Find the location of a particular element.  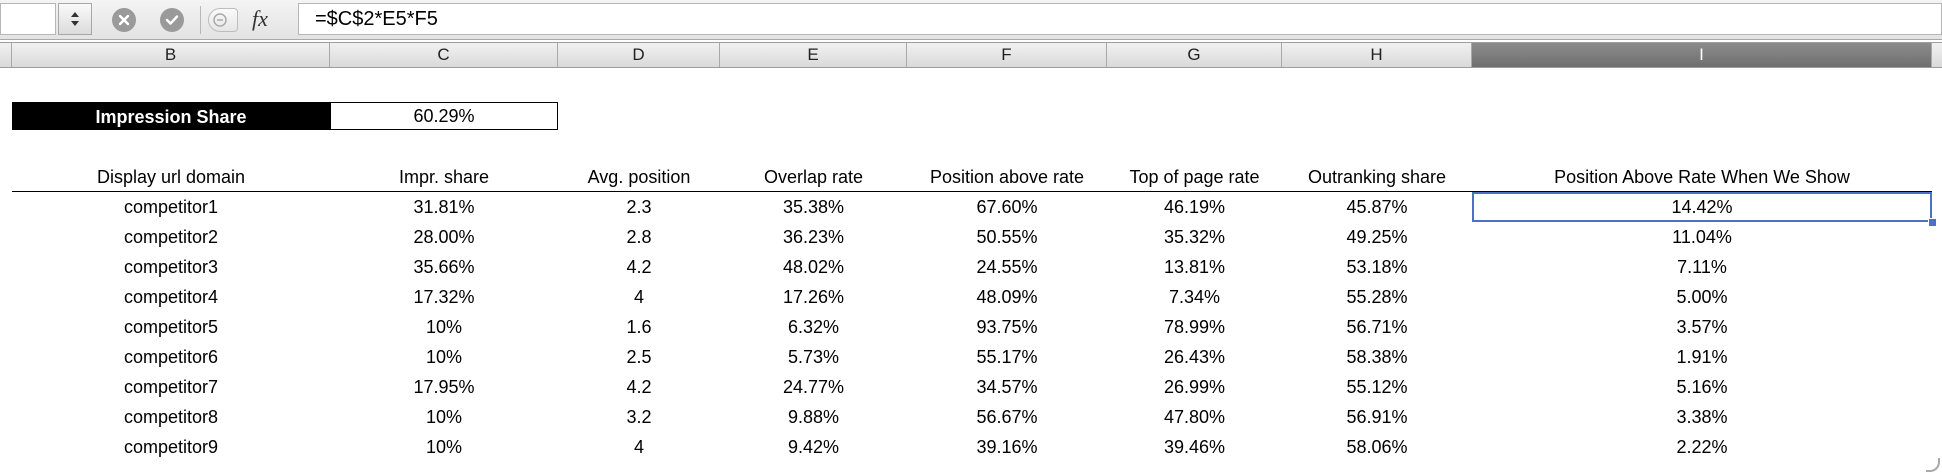

header-position-above-rate-when-we-show: Position Above Rate When We Show is located at coordinates (1702, 177).